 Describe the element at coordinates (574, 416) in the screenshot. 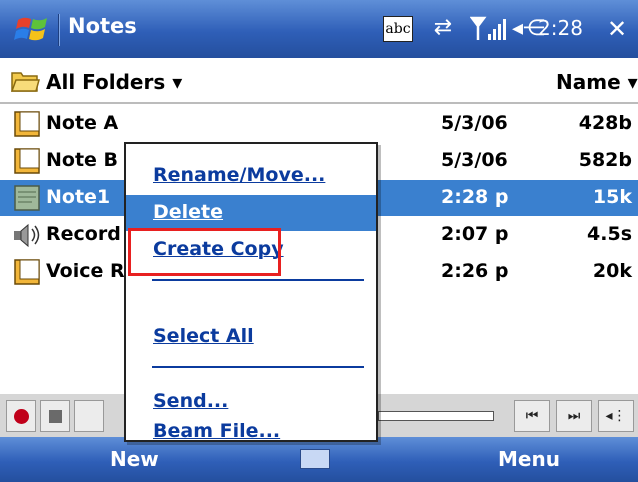

I see `next-track-button: ⏭` at that location.